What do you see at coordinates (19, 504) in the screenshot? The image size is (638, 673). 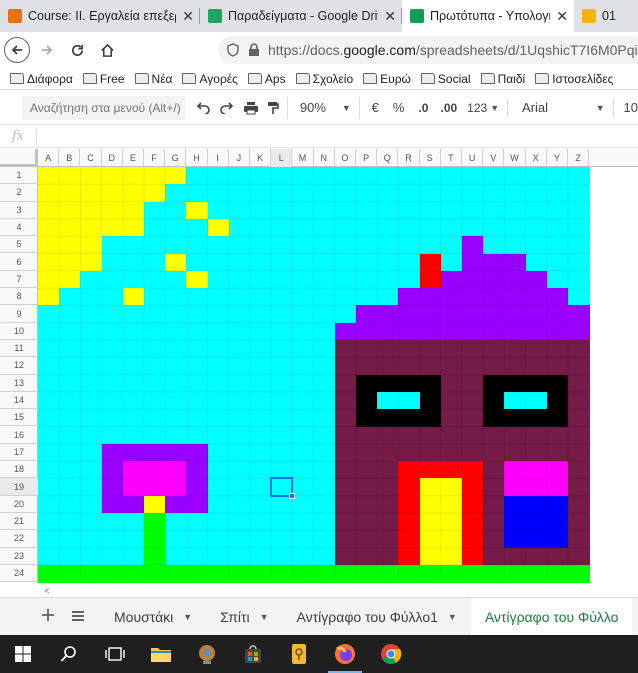 I see `row-header: 20` at bounding box center [19, 504].